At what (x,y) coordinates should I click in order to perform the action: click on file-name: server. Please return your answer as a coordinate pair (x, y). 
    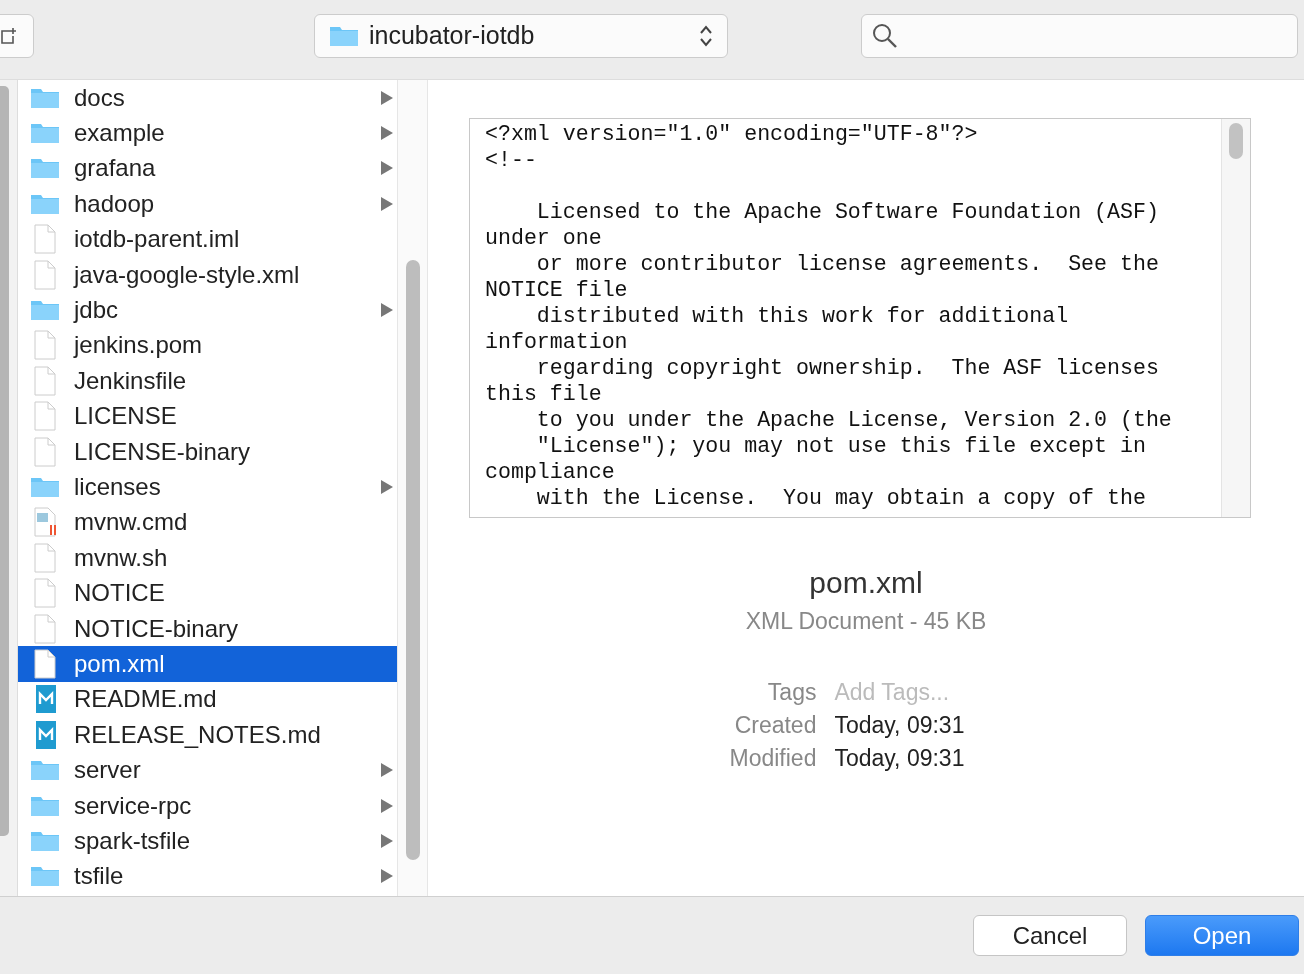
    Looking at the image, I should click on (108, 770).